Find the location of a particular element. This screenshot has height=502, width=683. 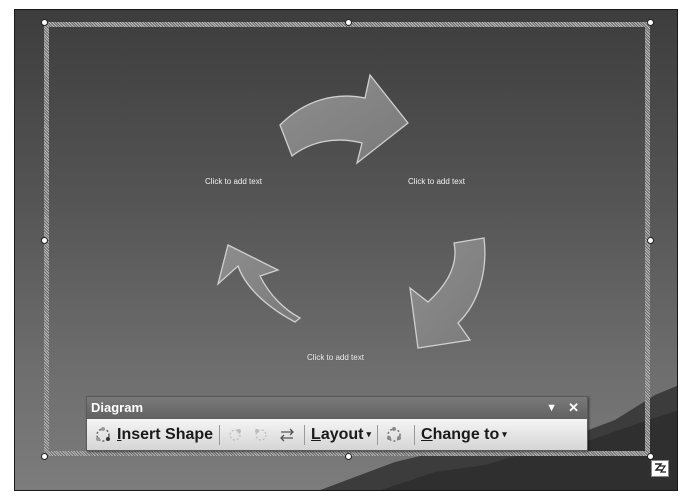

insert-shape-button: Insert Shape is located at coordinates (153, 435).